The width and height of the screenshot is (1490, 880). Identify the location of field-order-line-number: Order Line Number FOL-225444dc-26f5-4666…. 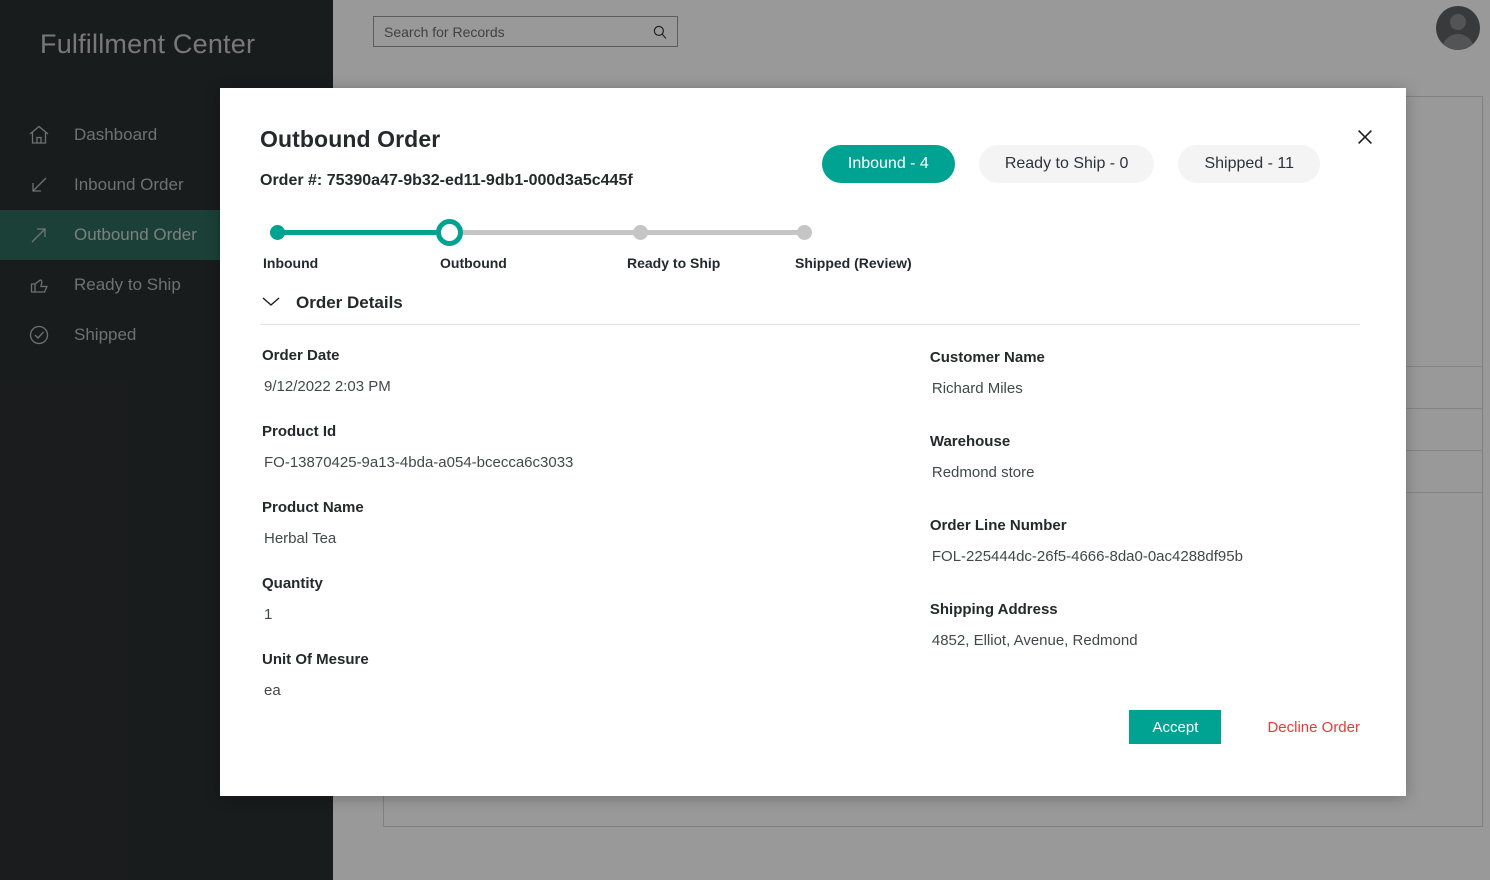
(1144, 546).